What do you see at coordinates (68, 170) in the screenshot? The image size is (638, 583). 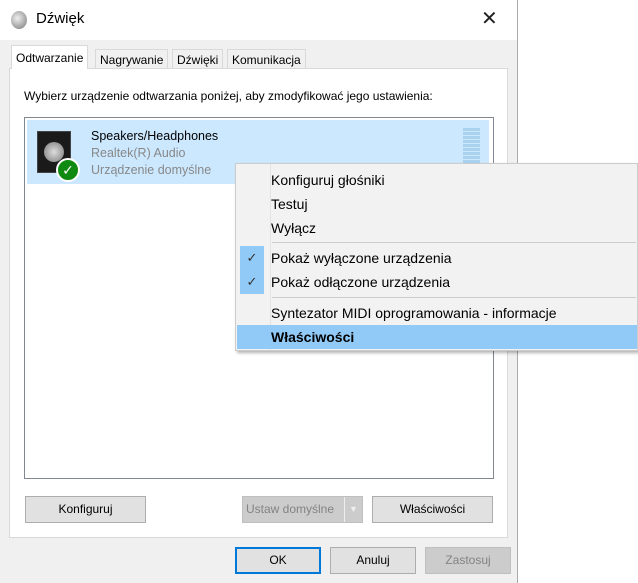 I see `default-check-icon: ✓` at bounding box center [68, 170].